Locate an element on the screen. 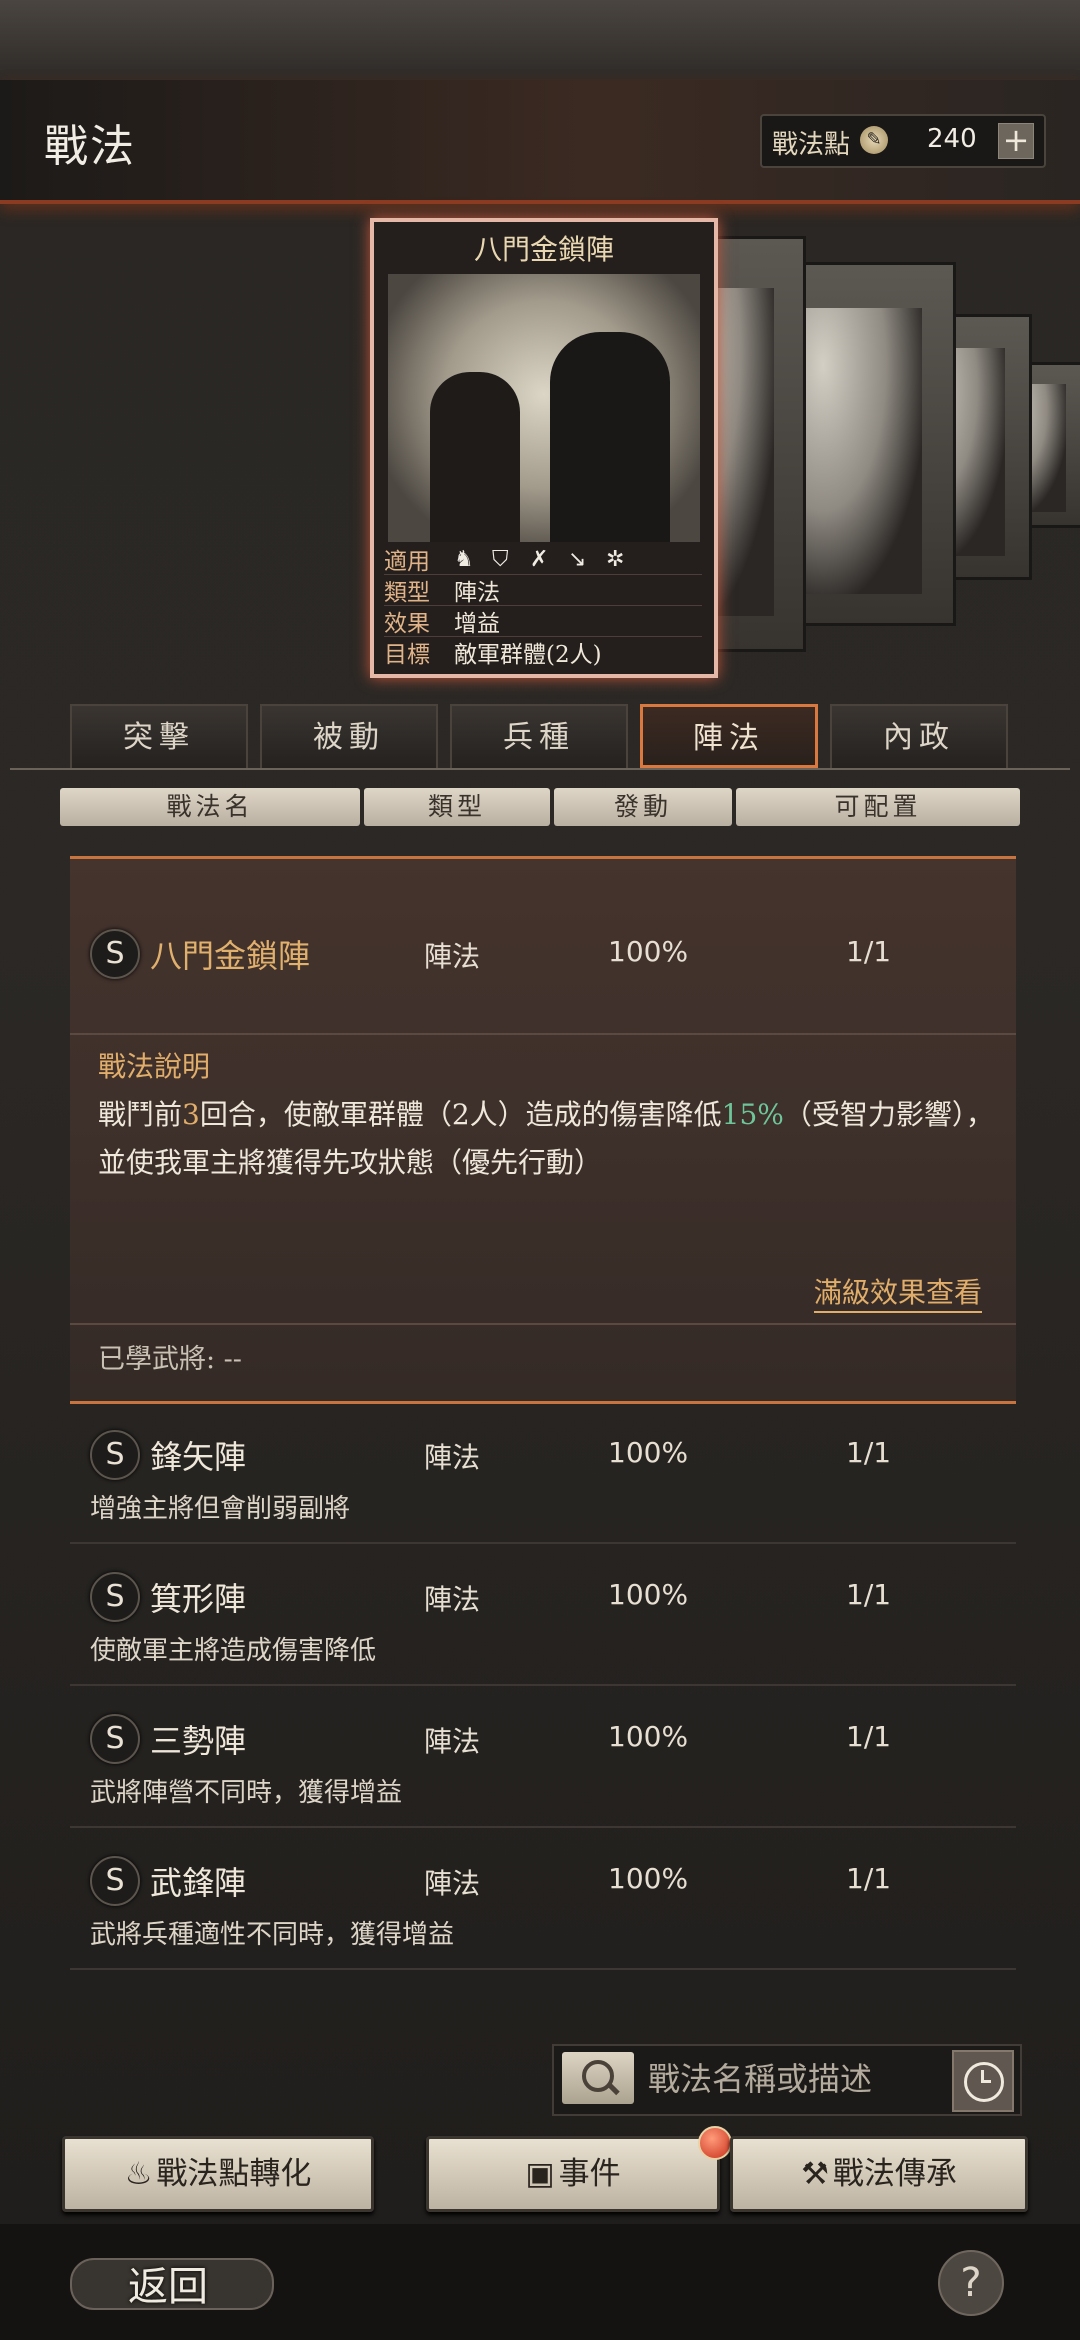  card-row-applicable: 適用 ♞ ⛉ ✗ ↘ ✲ is located at coordinates (543, 559).